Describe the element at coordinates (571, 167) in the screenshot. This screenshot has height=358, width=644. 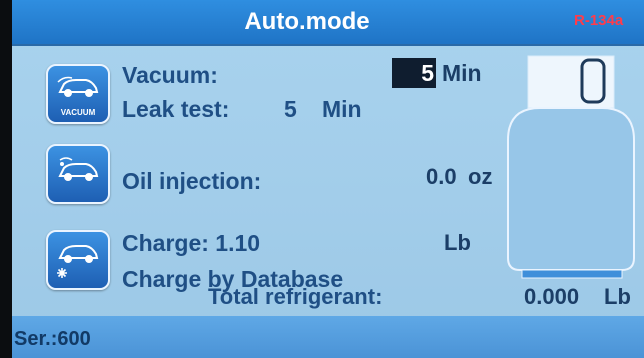
I see `tank-icon` at that location.